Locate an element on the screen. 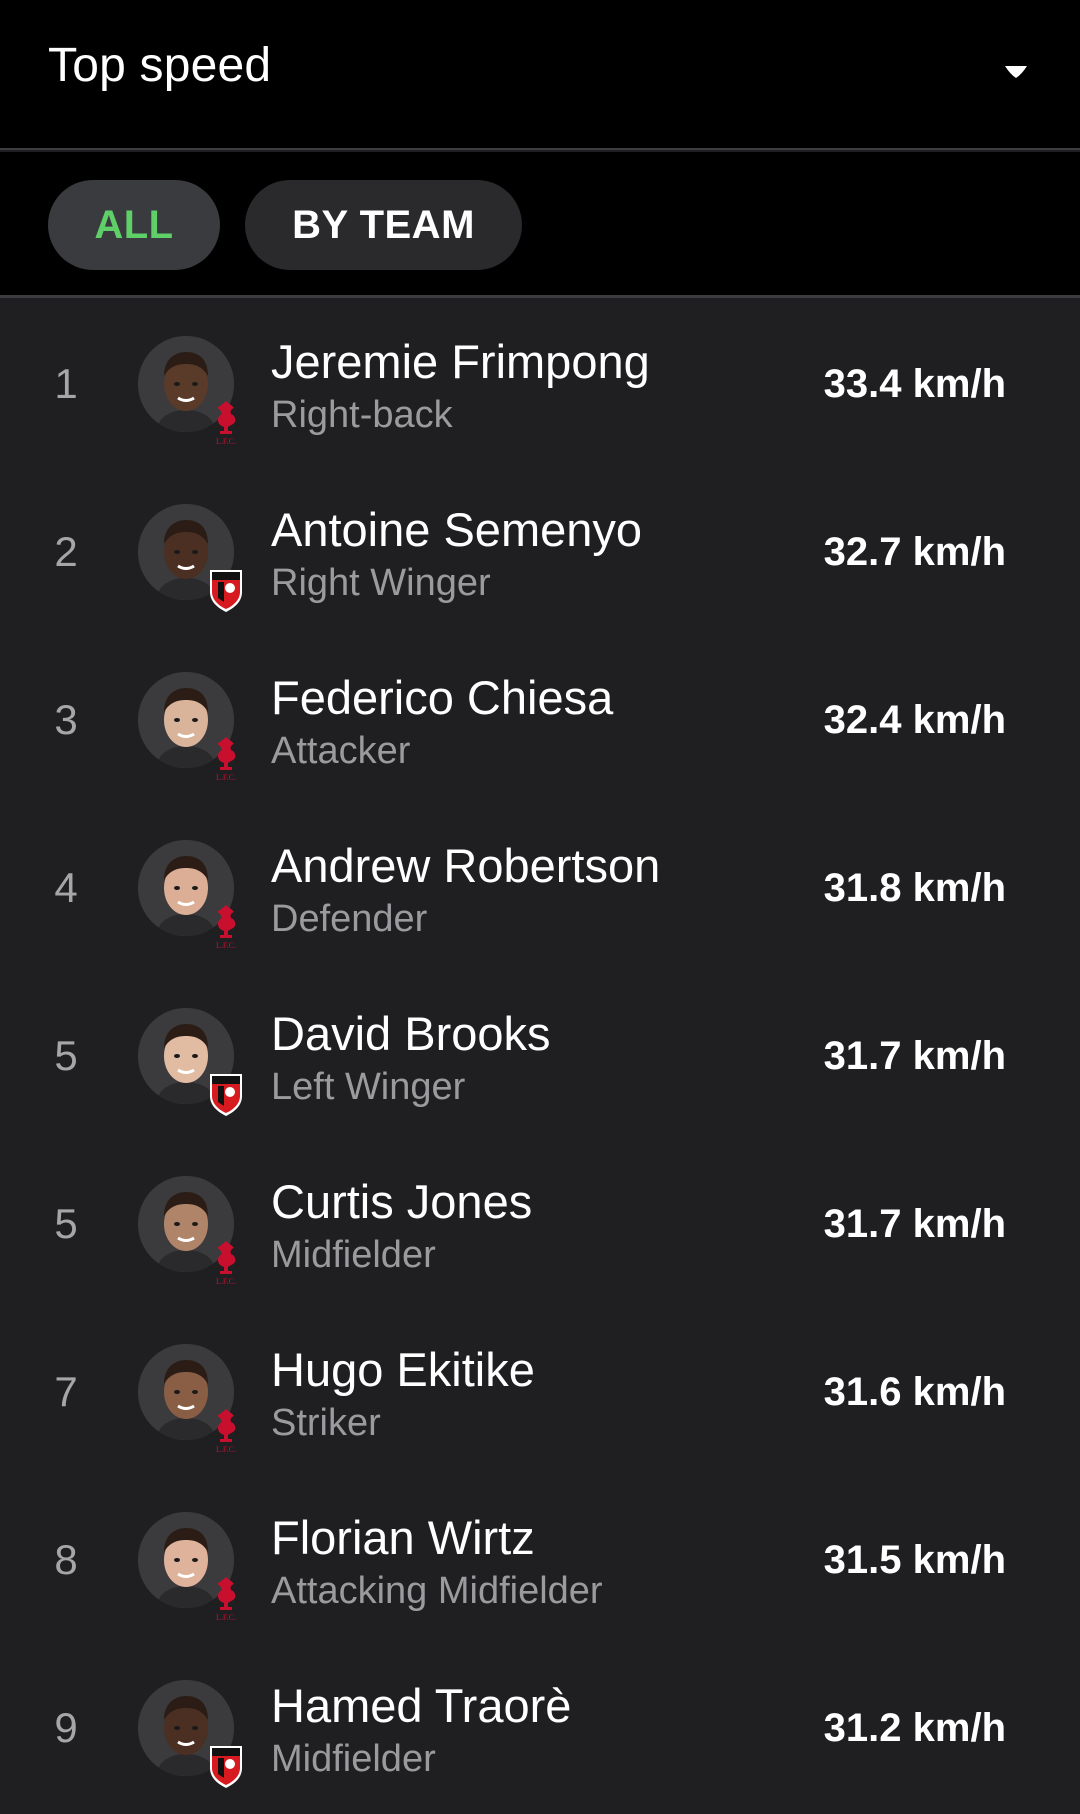 The width and height of the screenshot is (1080, 1814). player-name: Antoine Semenyo is located at coordinates (457, 529).